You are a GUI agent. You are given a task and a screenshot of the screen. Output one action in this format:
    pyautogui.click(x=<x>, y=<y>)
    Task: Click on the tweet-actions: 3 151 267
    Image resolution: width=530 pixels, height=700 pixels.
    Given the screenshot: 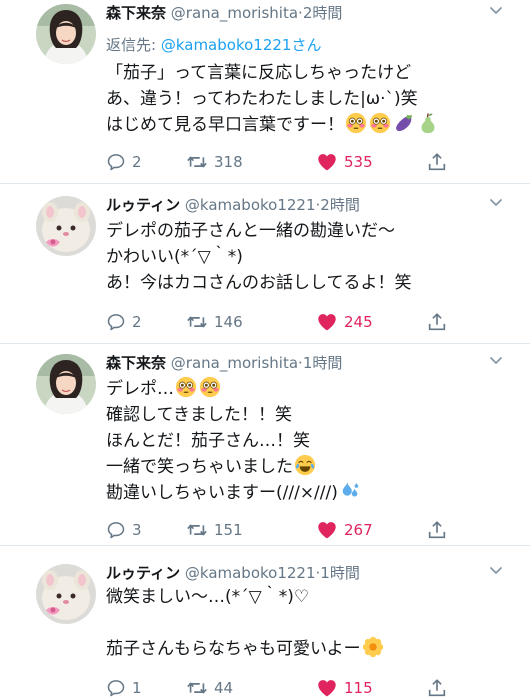 What is the action you would take?
    pyautogui.click(x=276, y=530)
    